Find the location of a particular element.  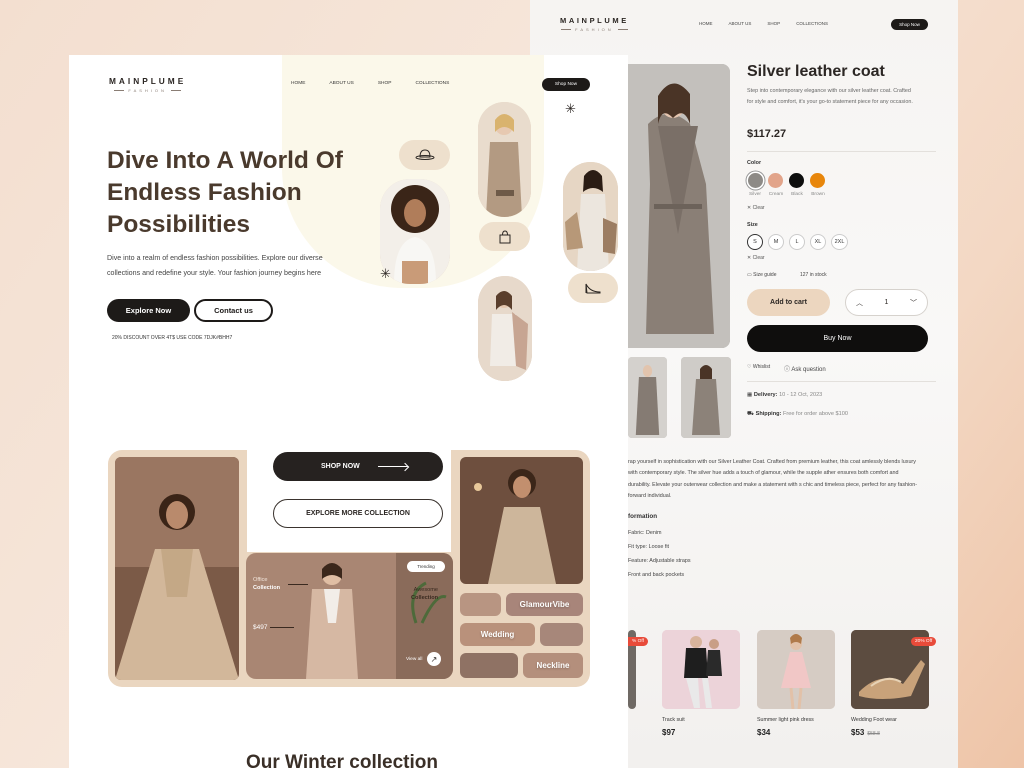

contact-us-button: Contact us is located at coordinates (233, 310).